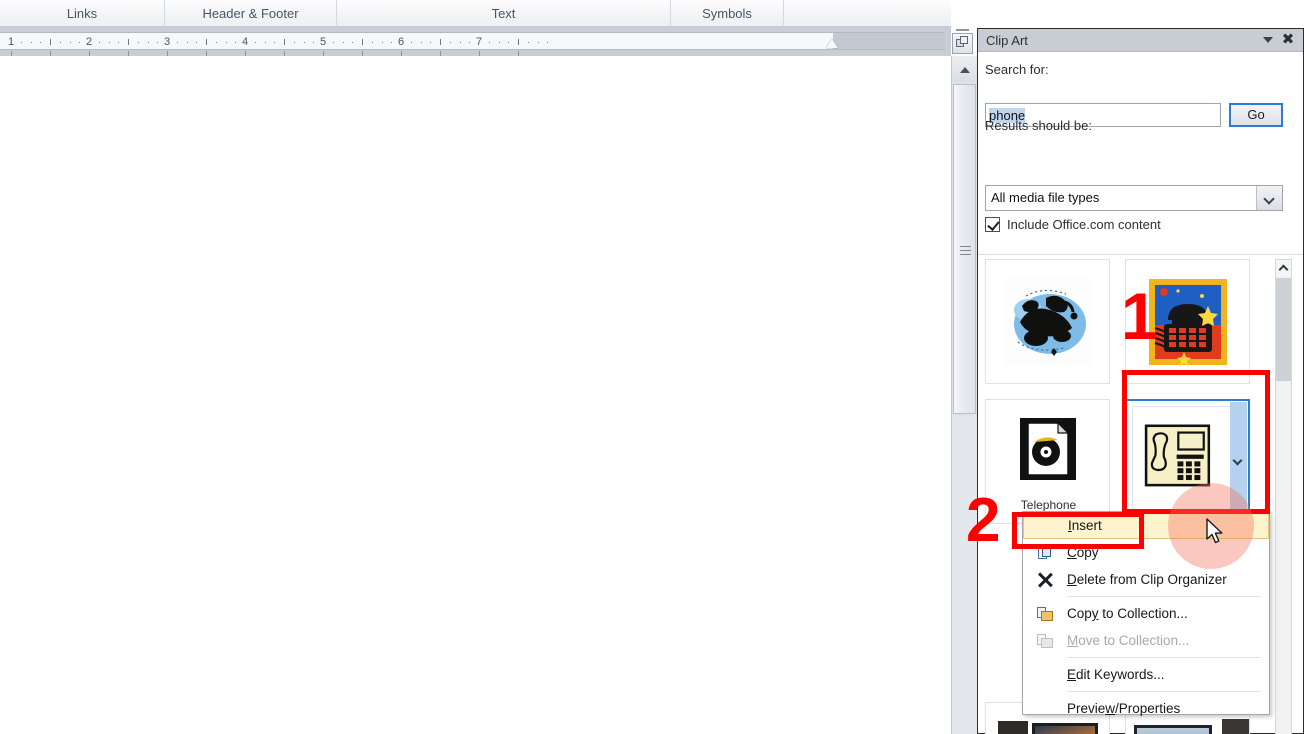 Image resolution: width=1304 pixels, height=734 pixels. Describe the element at coordinates (965, 246) in the screenshot. I see `scroll-grip-icon` at that location.